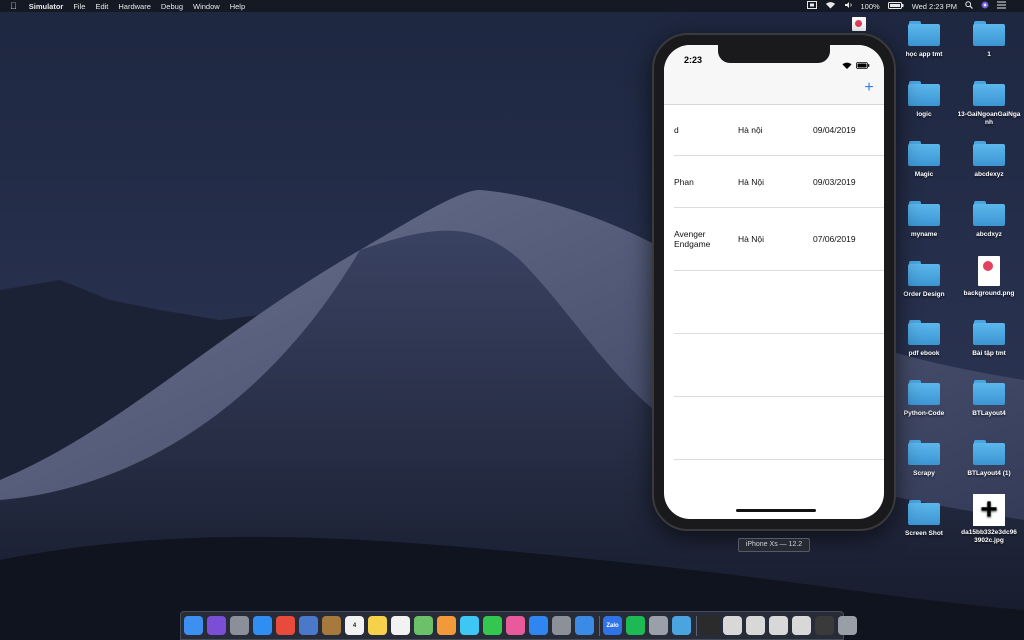 The width and height of the screenshot is (1024, 640). I want to click on maps-icon, so click(423, 625).